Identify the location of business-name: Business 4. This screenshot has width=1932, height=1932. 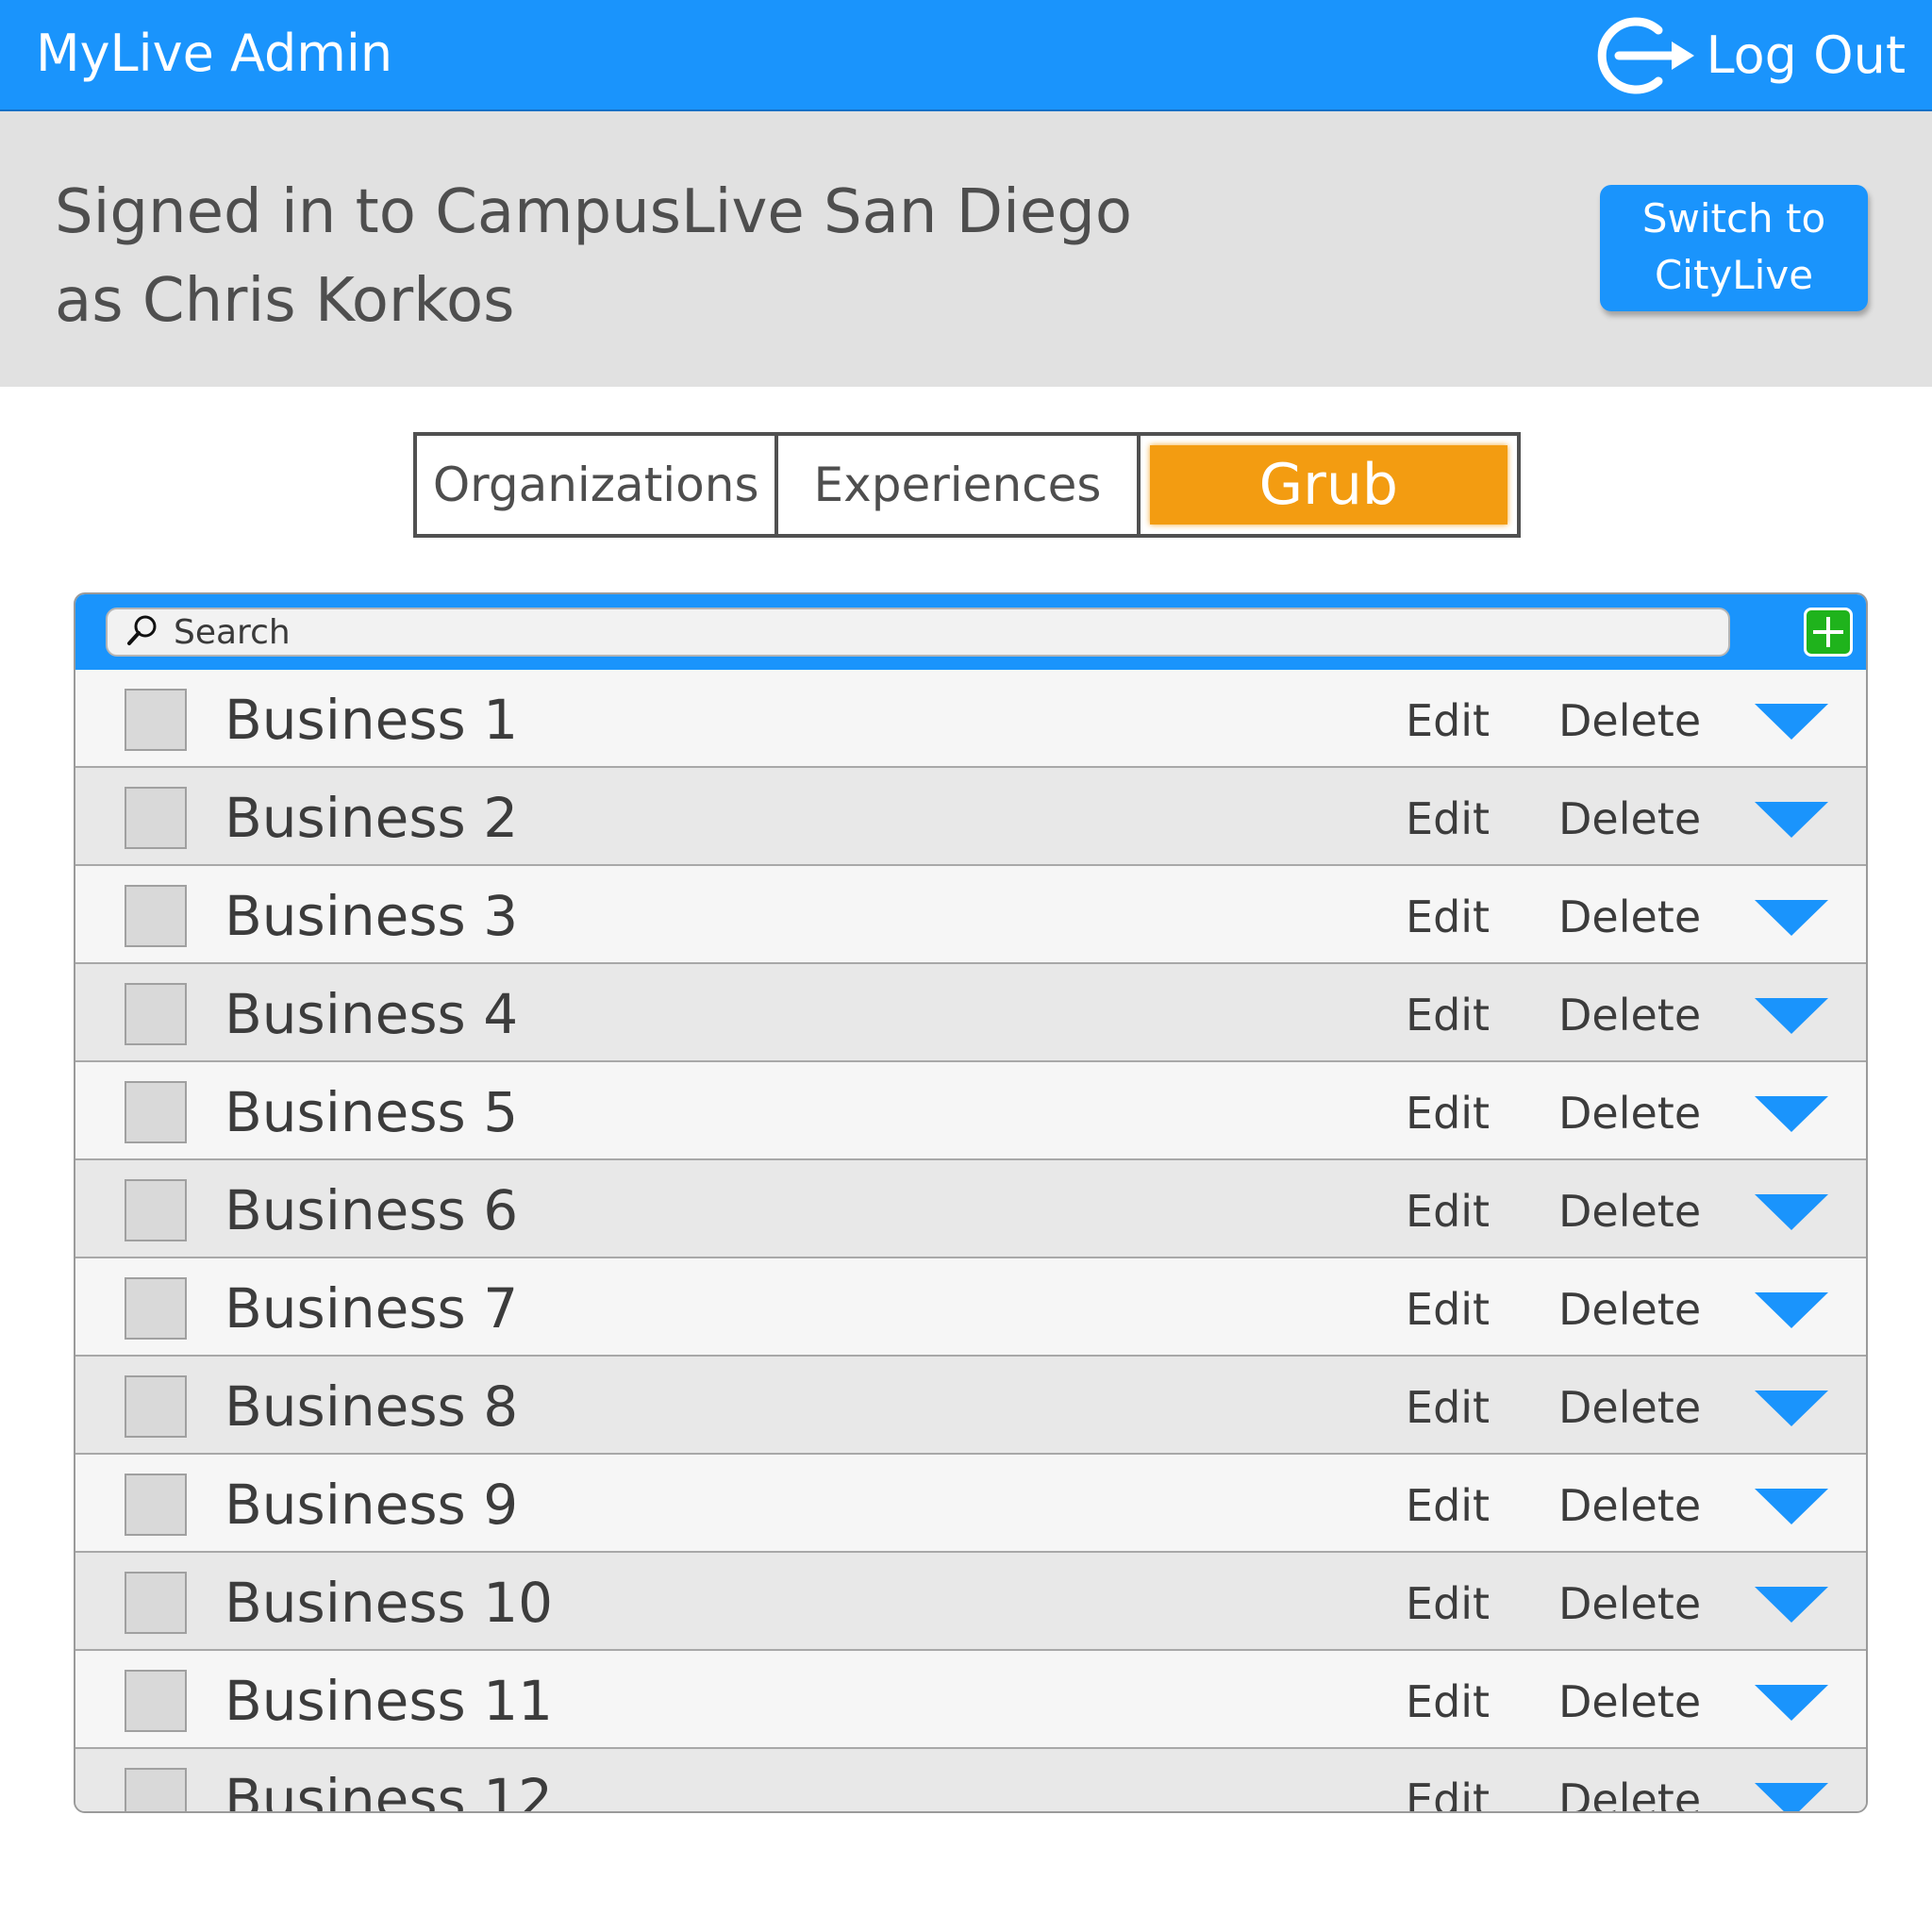
(372, 1014).